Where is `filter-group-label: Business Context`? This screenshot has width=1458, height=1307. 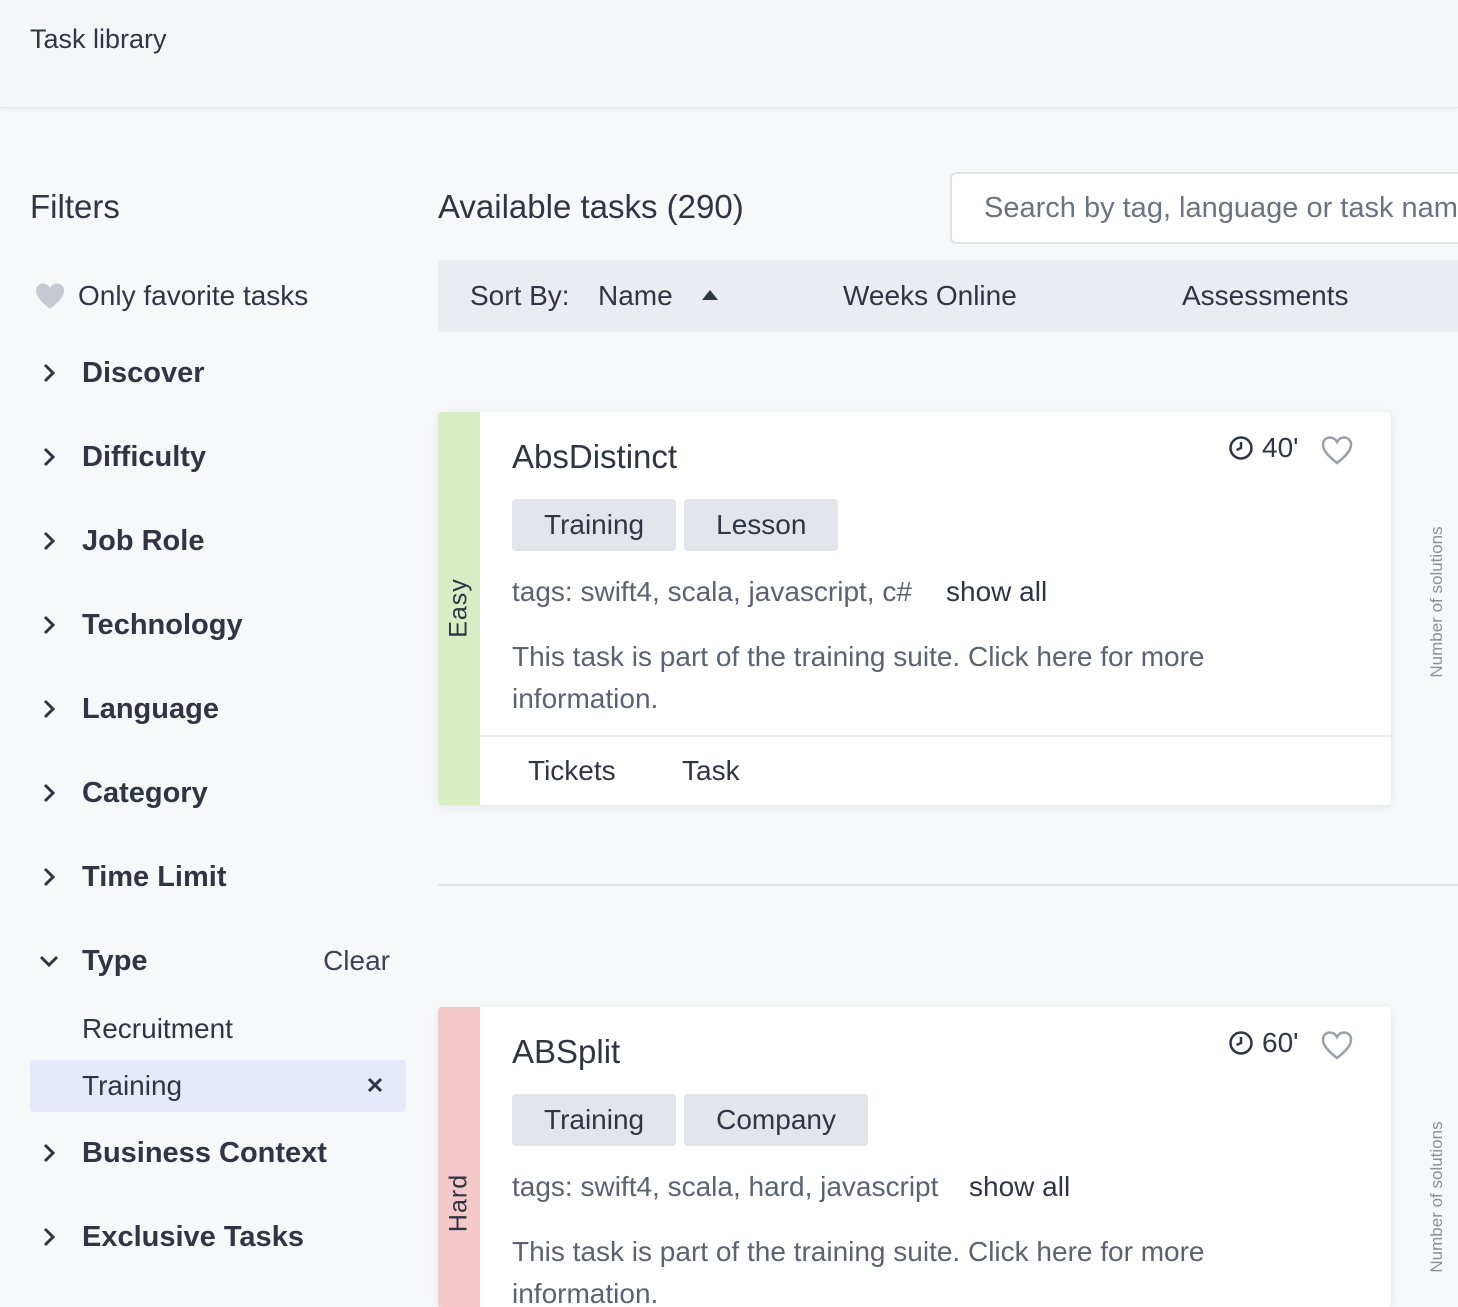 filter-group-label: Business Context is located at coordinates (204, 1152).